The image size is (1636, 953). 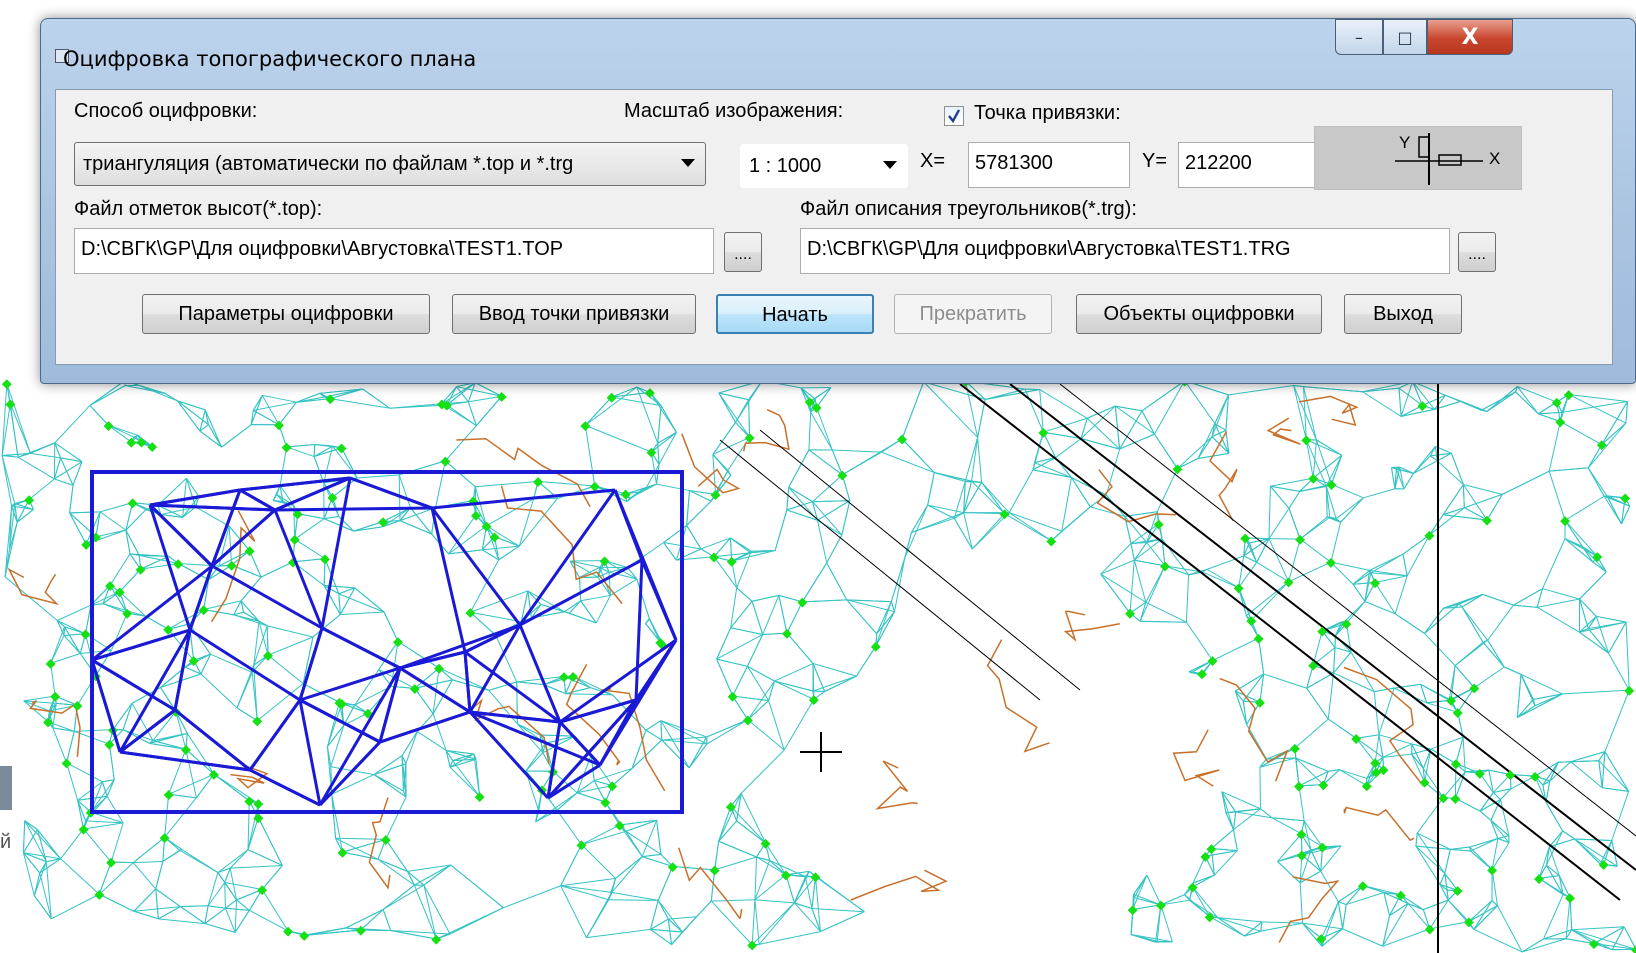 What do you see at coordinates (1199, 314) in the screenshot?
I see `digitize-objects-button: Объекты оцифровки` at bounding box center [1199, 314].